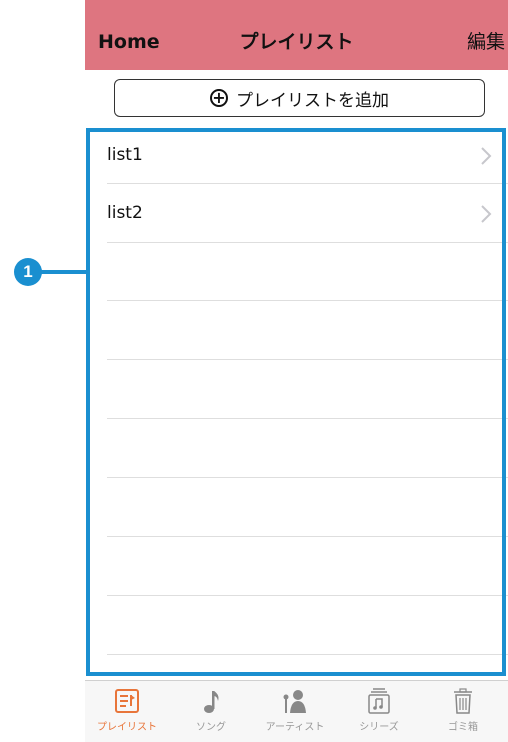 This screenshot has width=508, height=742. Describe the element at coordinates (127, 701) in the screenshot. I see `playlist-icon` at that location.